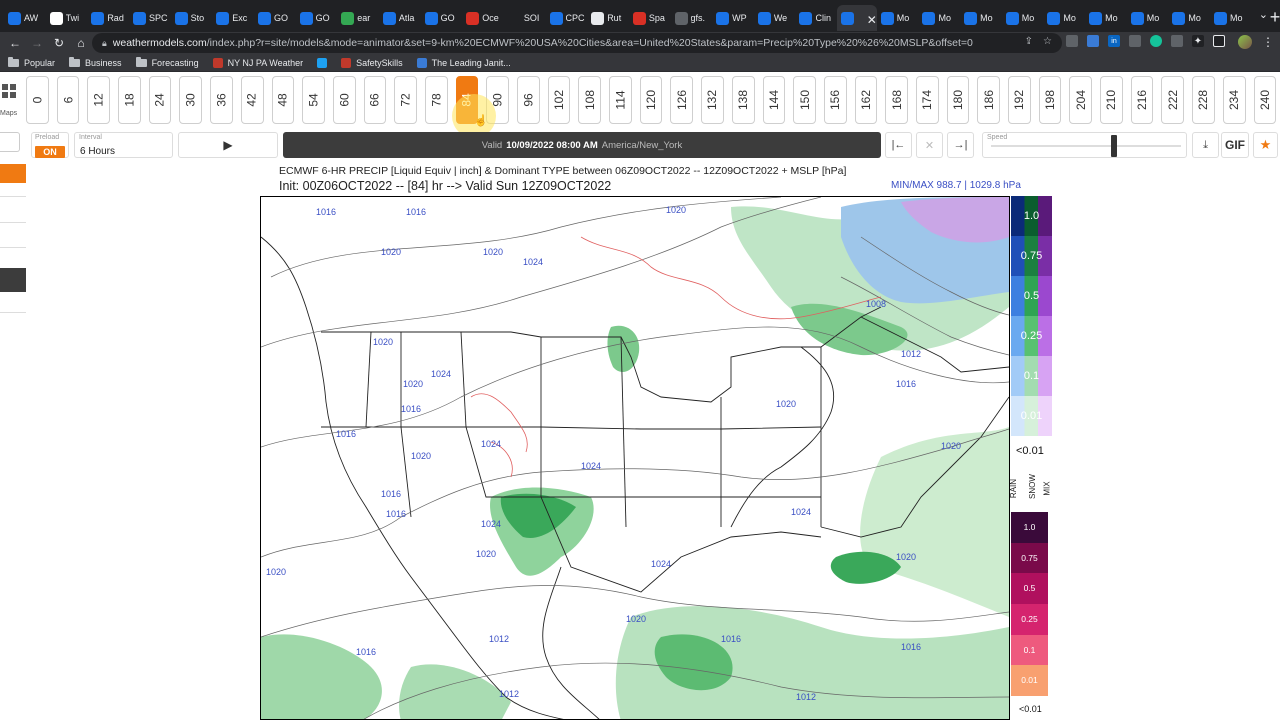 This screenshot has width=1280, height=720. Describe the element at coordinates (167, 62) in the screenshot. I see `bookmark-folder: Forecasting` at that location.